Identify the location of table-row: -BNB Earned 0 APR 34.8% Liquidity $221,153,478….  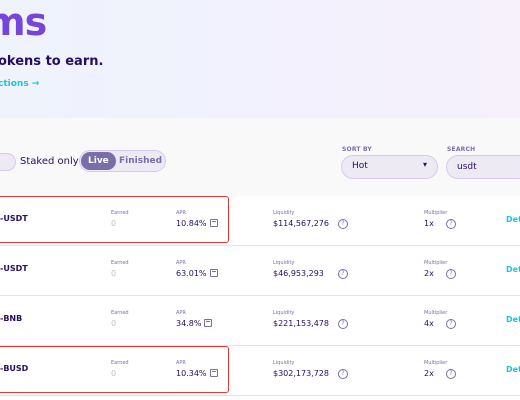
(260, 321).